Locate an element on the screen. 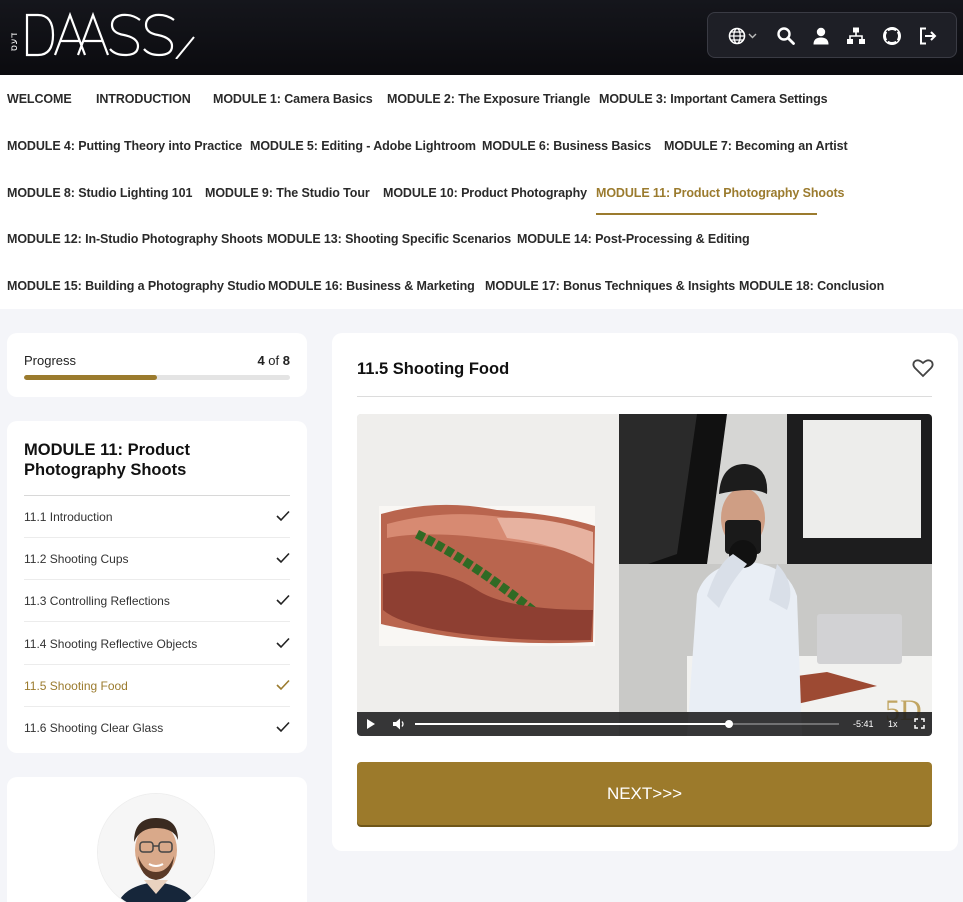  heart-icon is located at coordinates (923, 368).